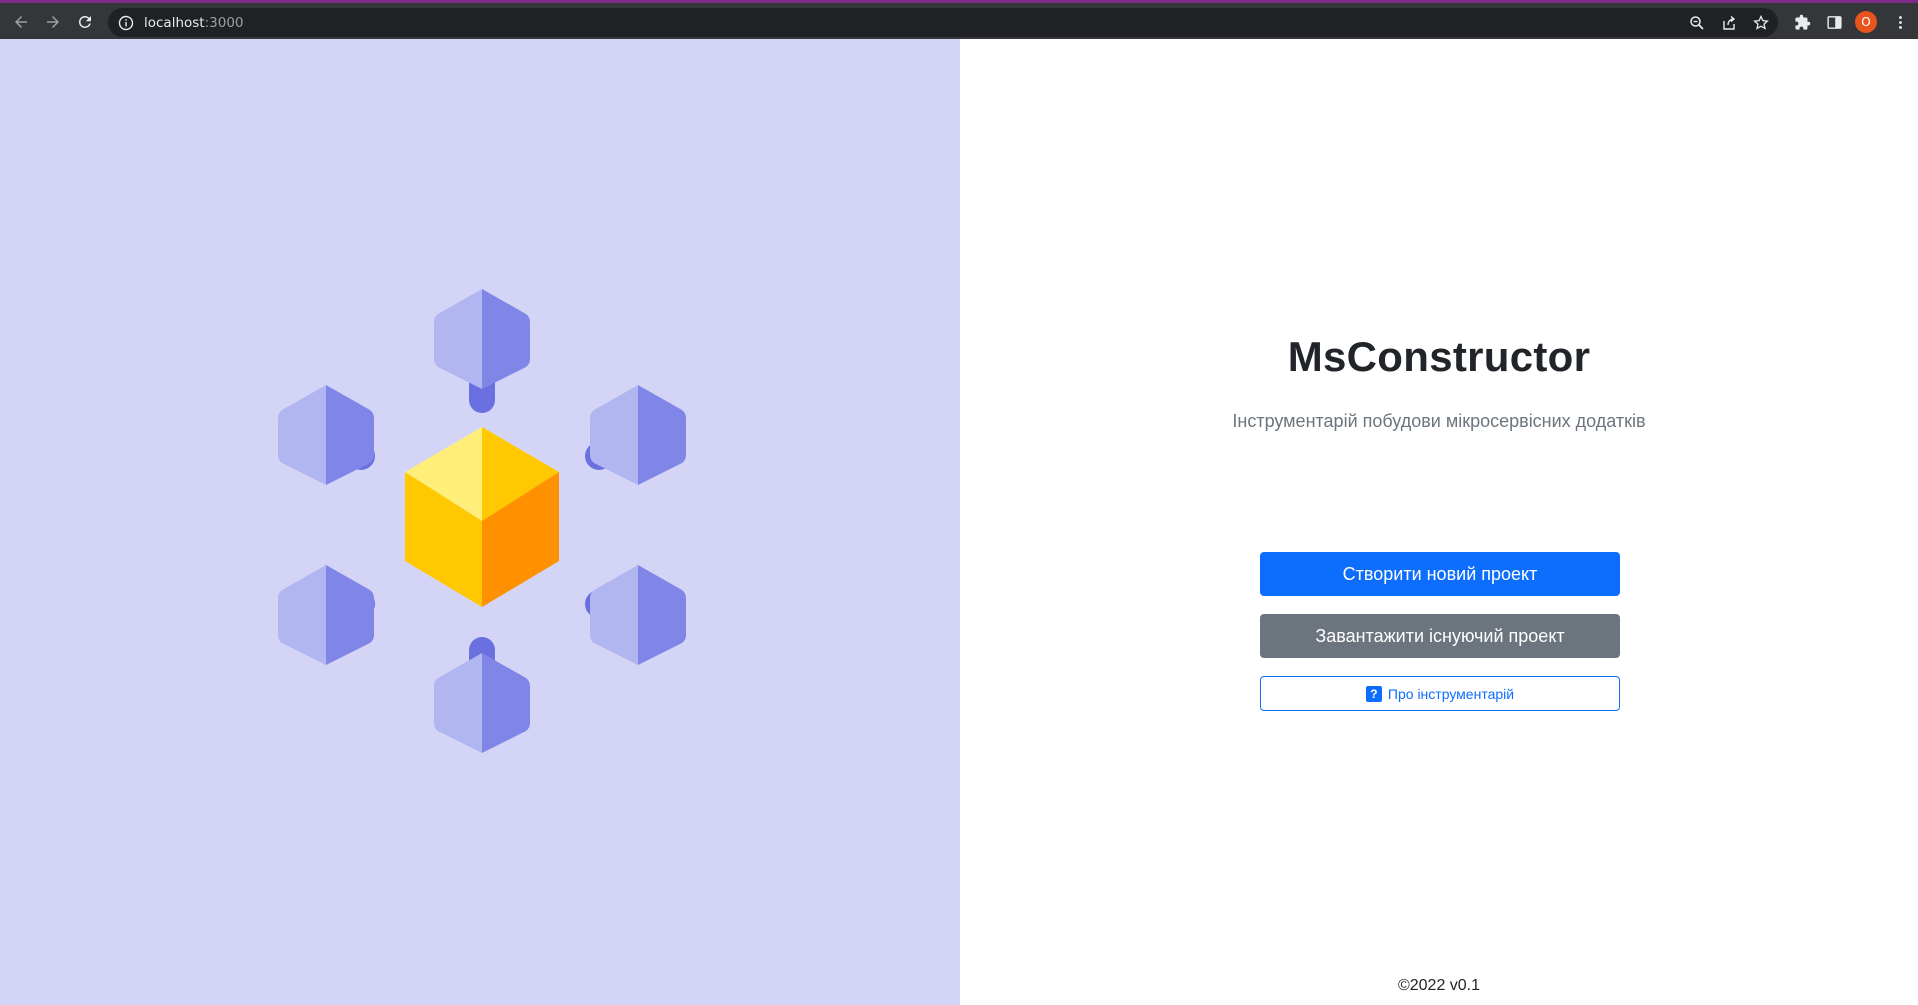 The image size is (1918, 1005). I want to click on url-text: localhost:3000, so click(194, 23).